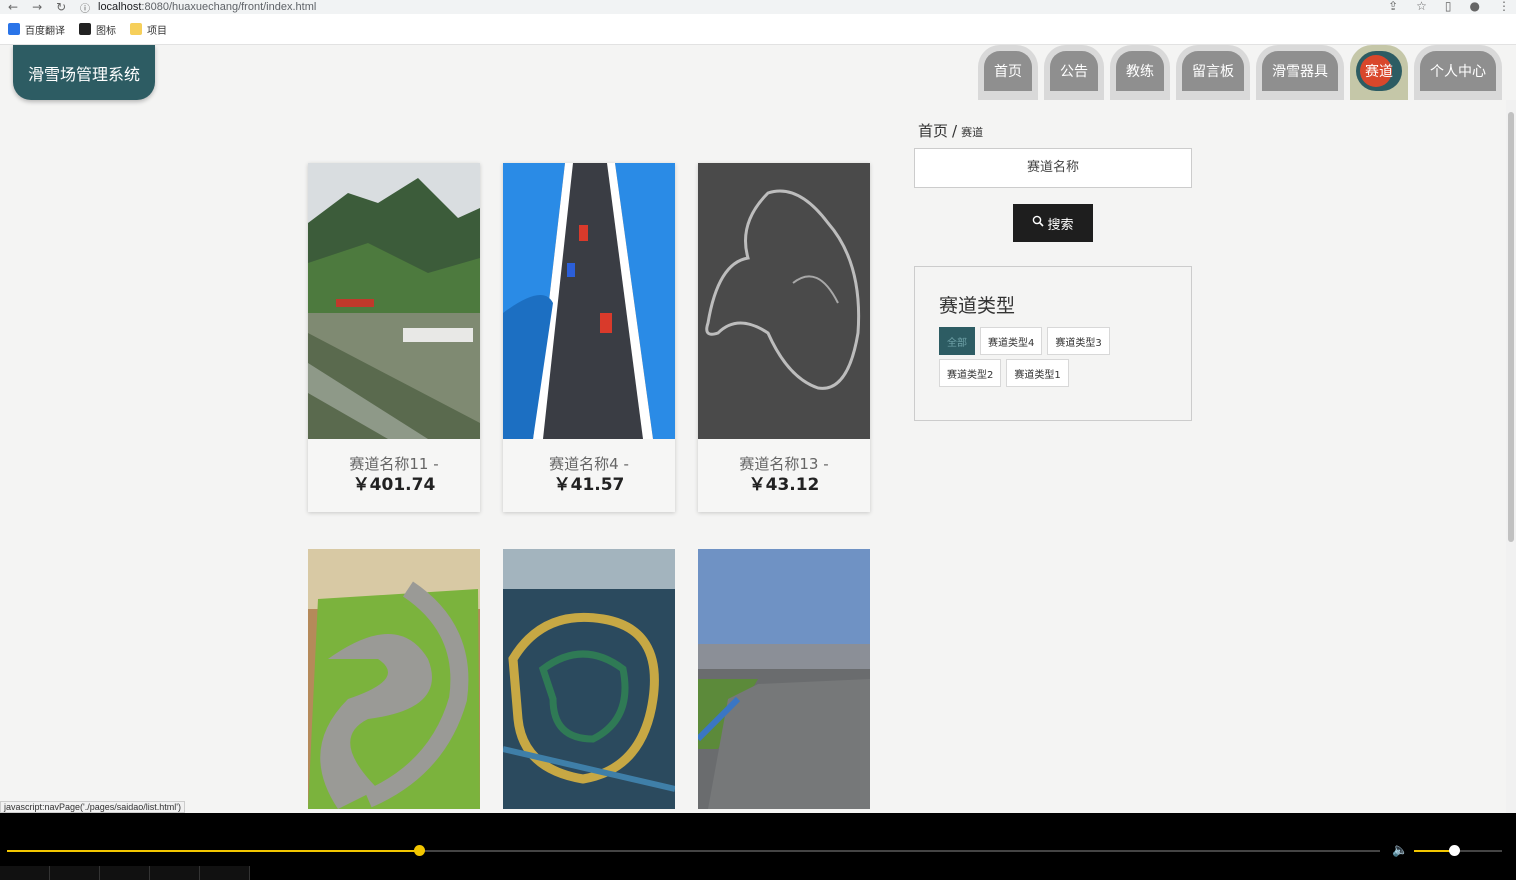 This screenshot has height=880, width=1516. I want to click on nav-track: 赛道, so click(1379, 72).